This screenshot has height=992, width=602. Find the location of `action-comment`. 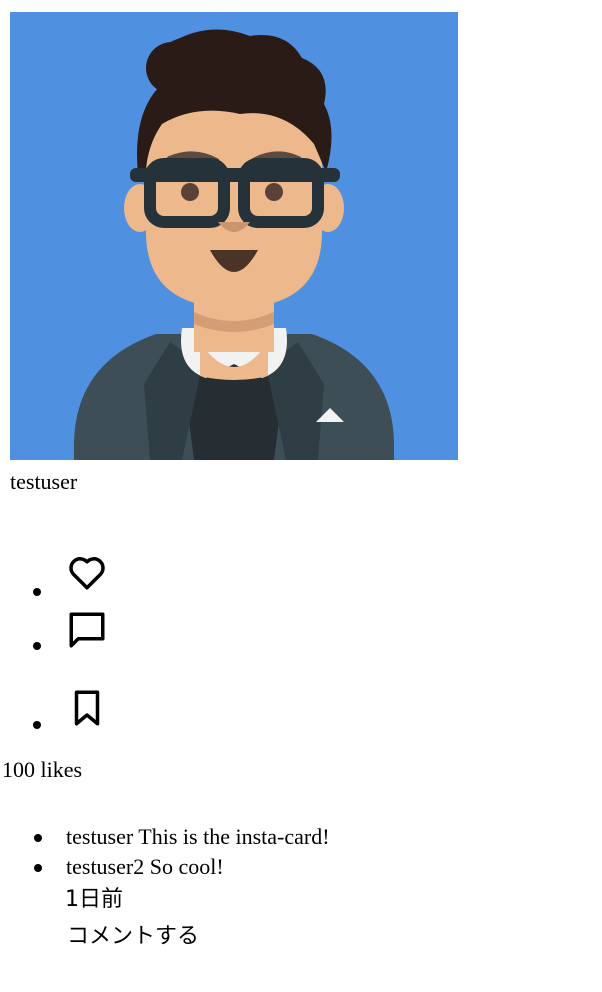

action-comment is located at coordinates (60, 623).